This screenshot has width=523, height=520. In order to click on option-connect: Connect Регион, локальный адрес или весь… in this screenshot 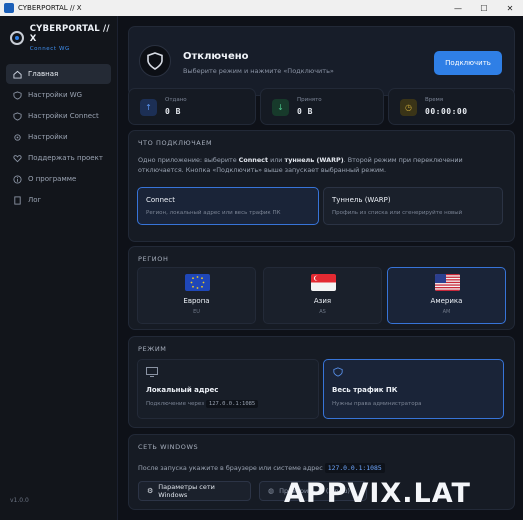, I will do `click(228, 206)`.